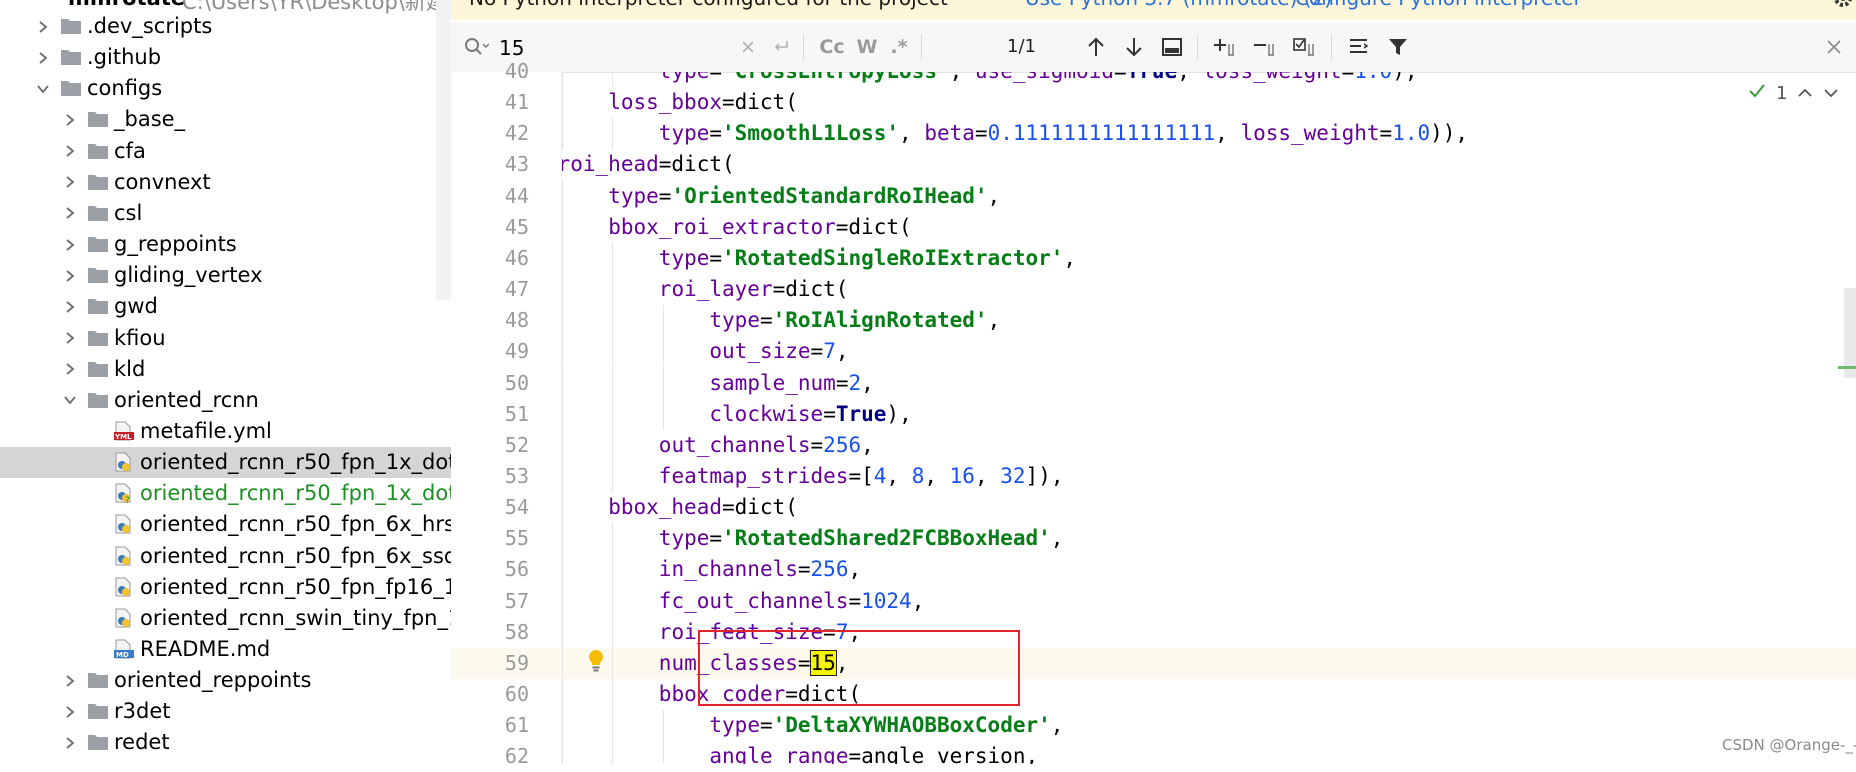 This screenshot has width=1856, height=772. What do you see at coordinates (225, 57) in the screenshot?
I see `tree-item: .github` at bounding box center [225, 57].